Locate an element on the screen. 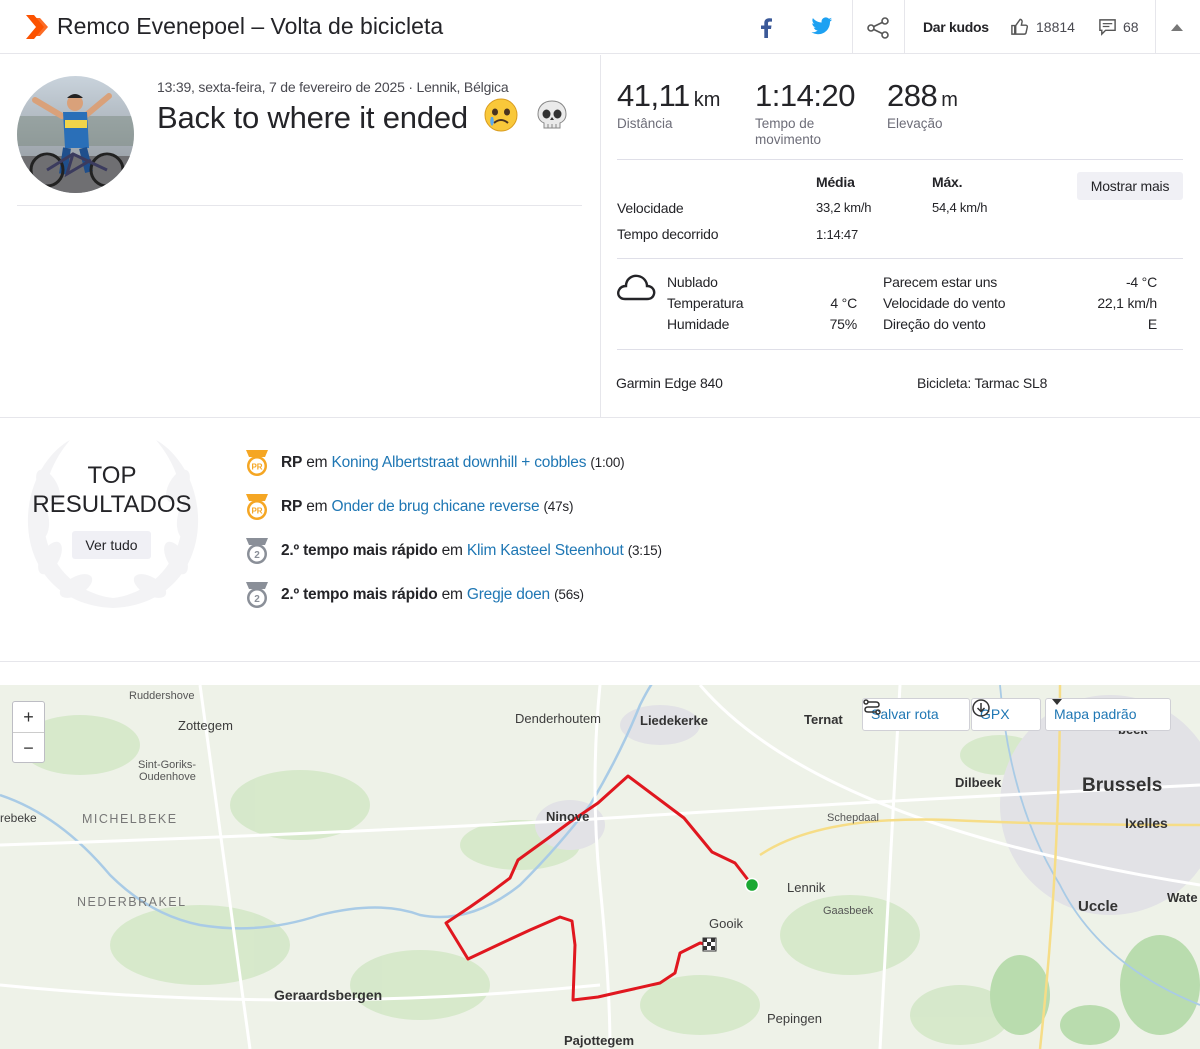  distance-label: Distância is located at coordinates (645, 123).